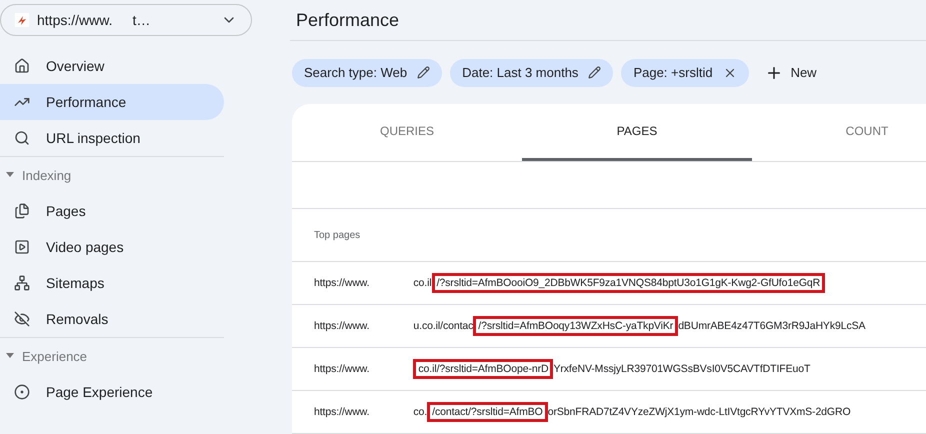 Image resolution: width=926 pixels, height=434 pixels. Describe the element at coordinates (112, 138) in the screenshot. I see `nav-item: URL inspection` at that location.